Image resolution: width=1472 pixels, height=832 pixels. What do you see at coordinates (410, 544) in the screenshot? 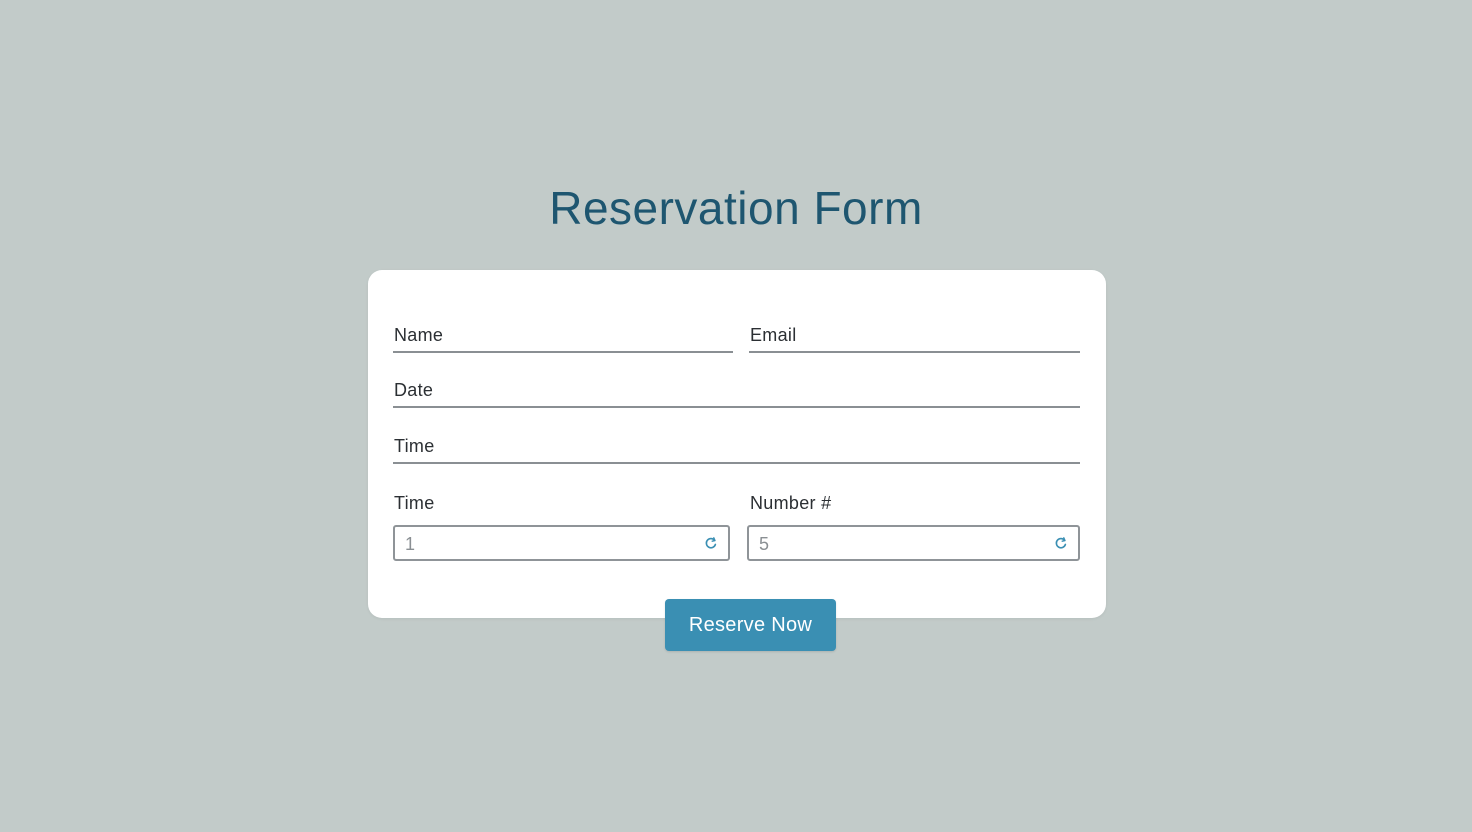
I see `time-stepper-value: 1` at bounding box center [410, 544].